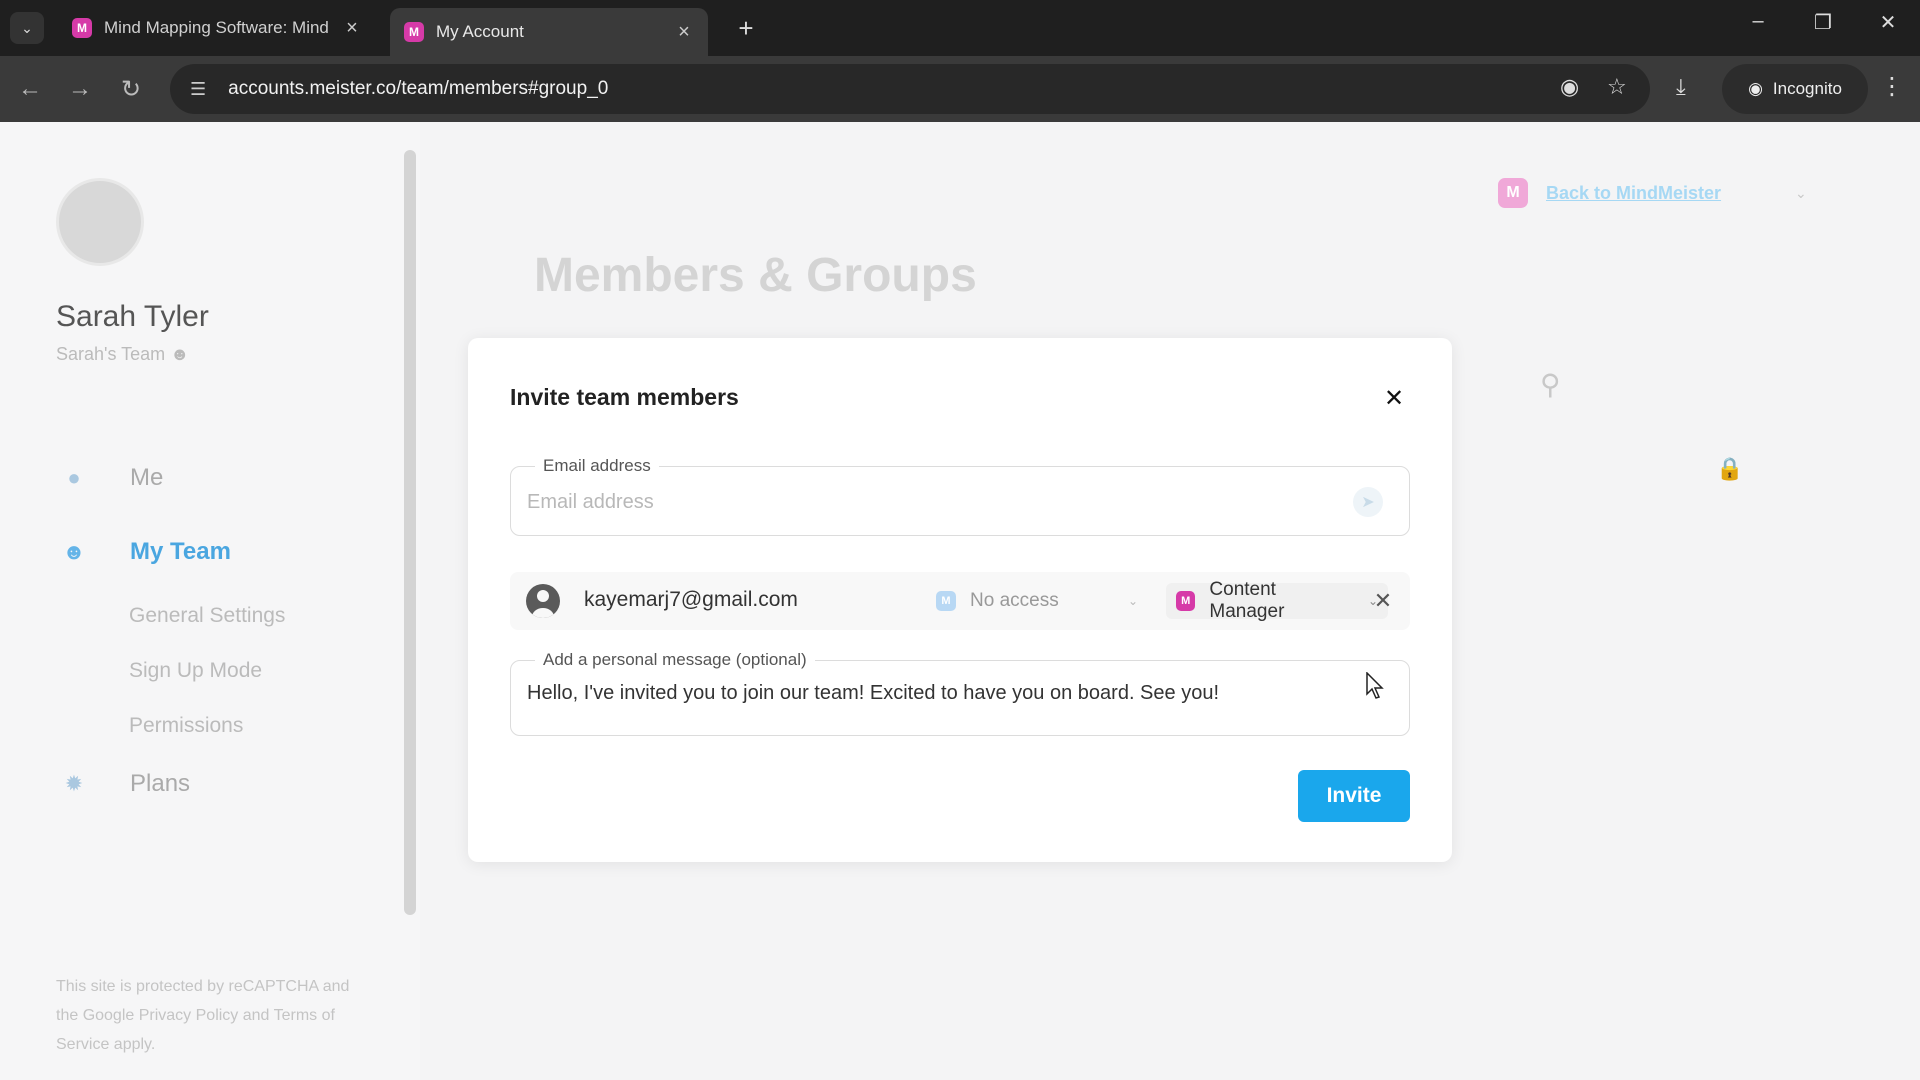 The width and height of the screenshot is (1920, 1080). What do you see at coordinates (1569, 87) in the screenshot?
I see `eye-off-icon: ◉` at bounding box center [1569, 87].